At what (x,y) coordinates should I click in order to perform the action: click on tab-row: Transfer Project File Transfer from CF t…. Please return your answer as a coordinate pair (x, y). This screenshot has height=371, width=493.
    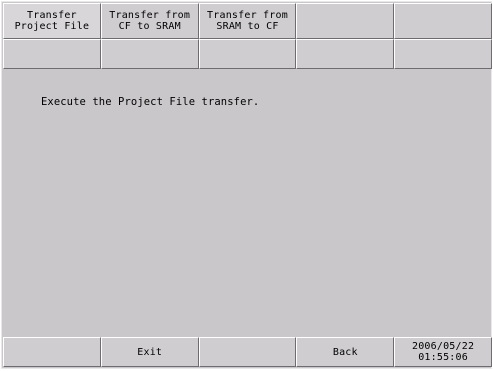
    Looking at the image, I should click on (247, 21).